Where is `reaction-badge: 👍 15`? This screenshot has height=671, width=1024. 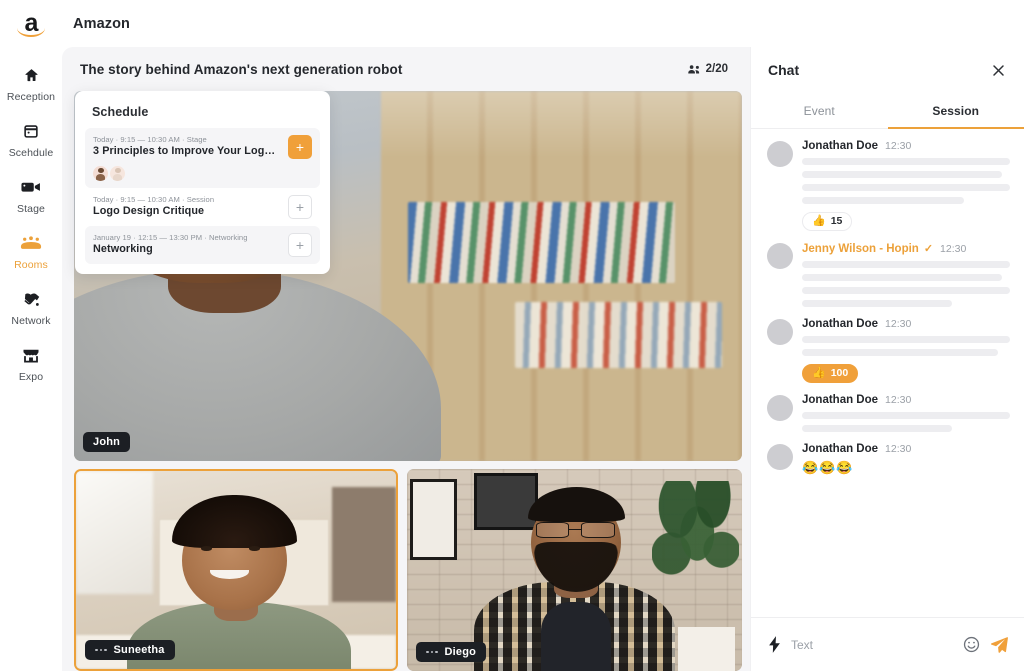
reaction-badge: 👍 15 is located at coordinates (827, 221).